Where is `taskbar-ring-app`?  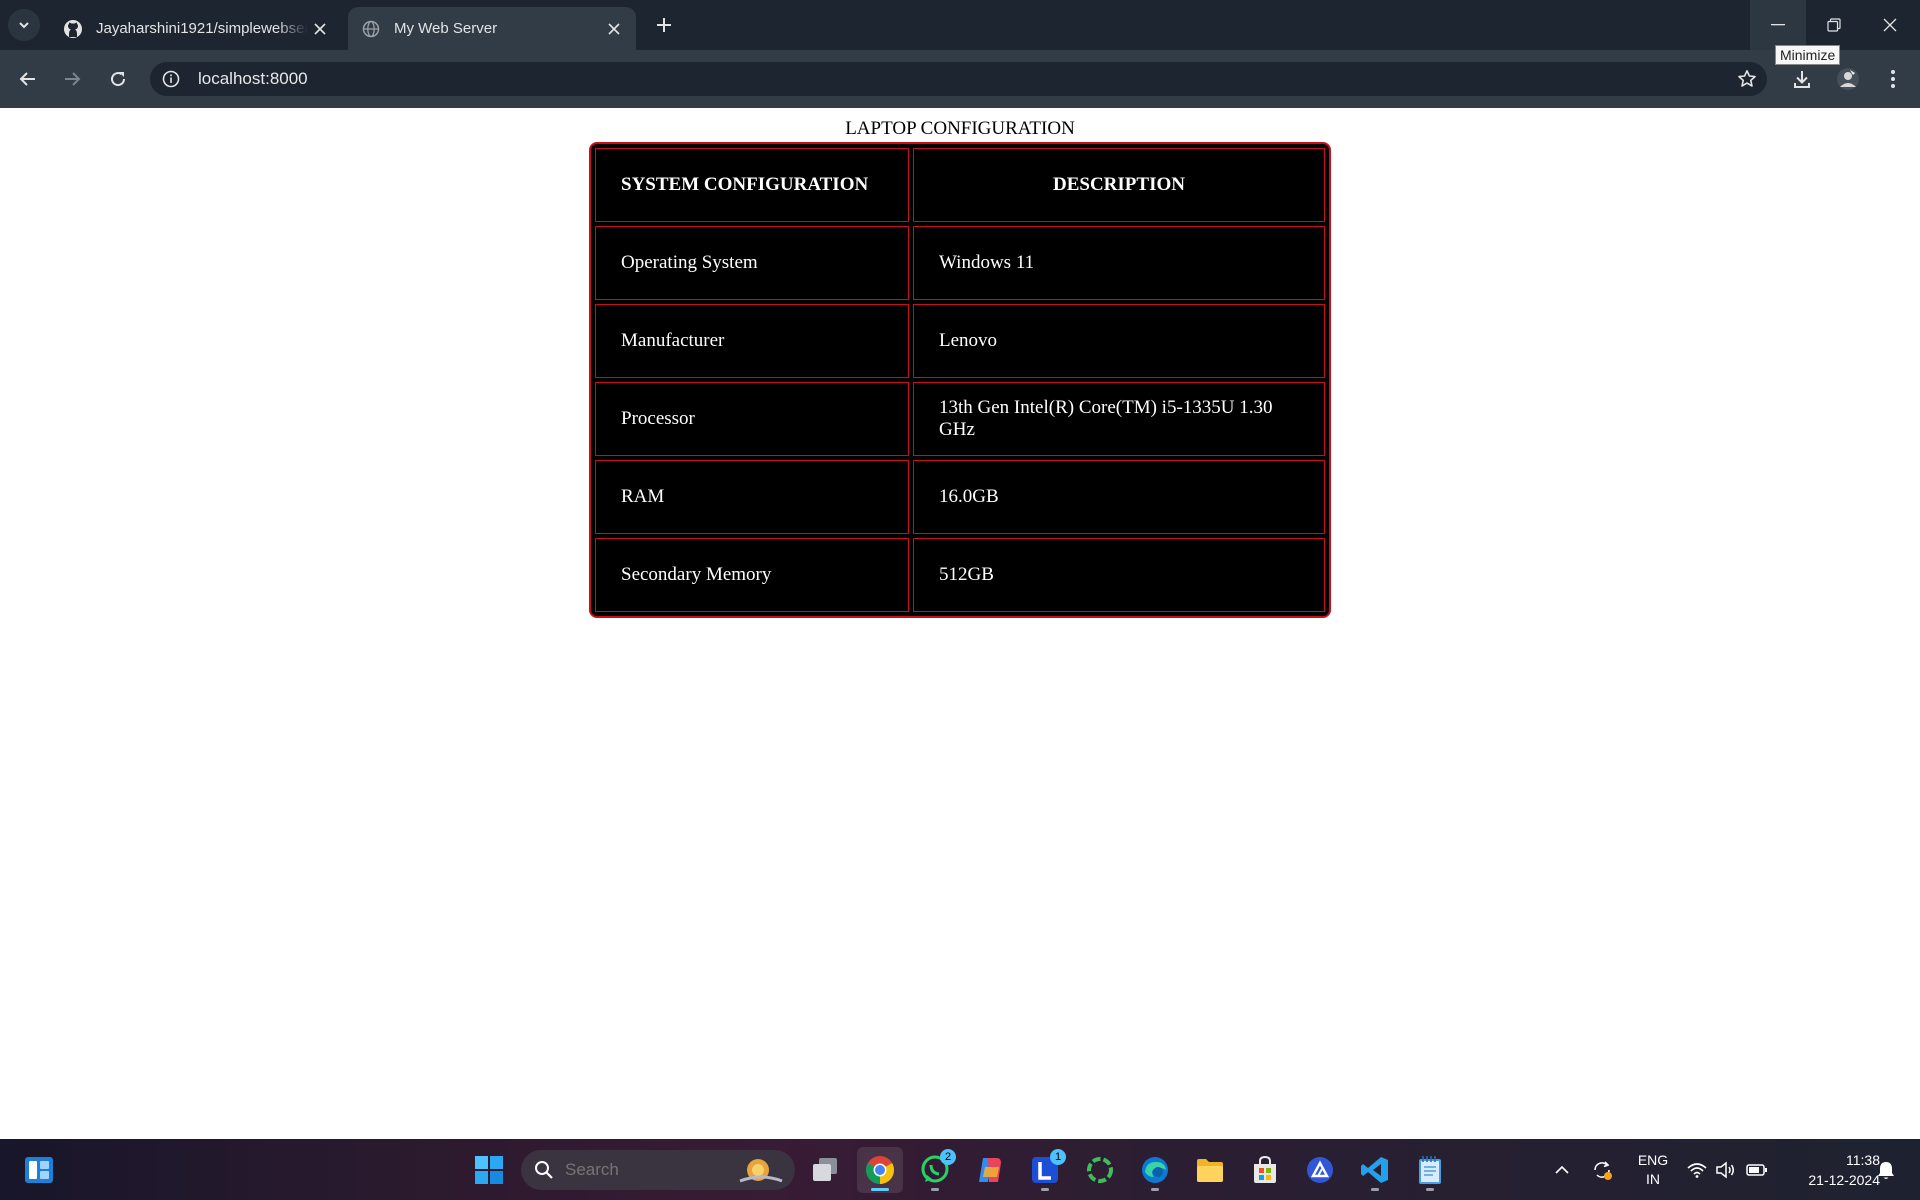 taskbar-ring-app is located at coordinates (1100, 1170).